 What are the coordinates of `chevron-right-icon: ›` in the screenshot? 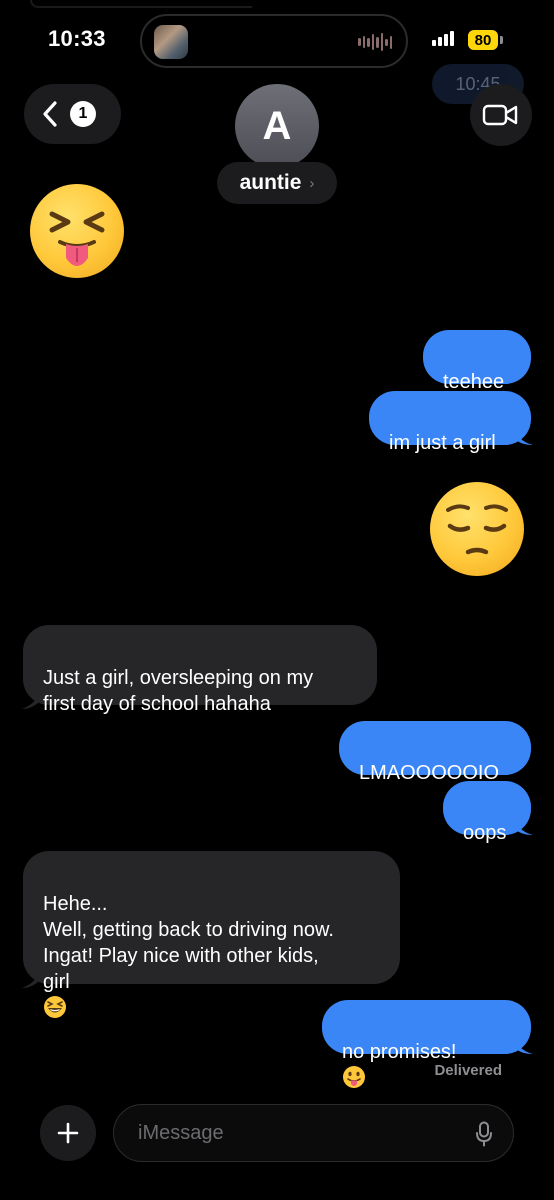 It's located at (312, 183).